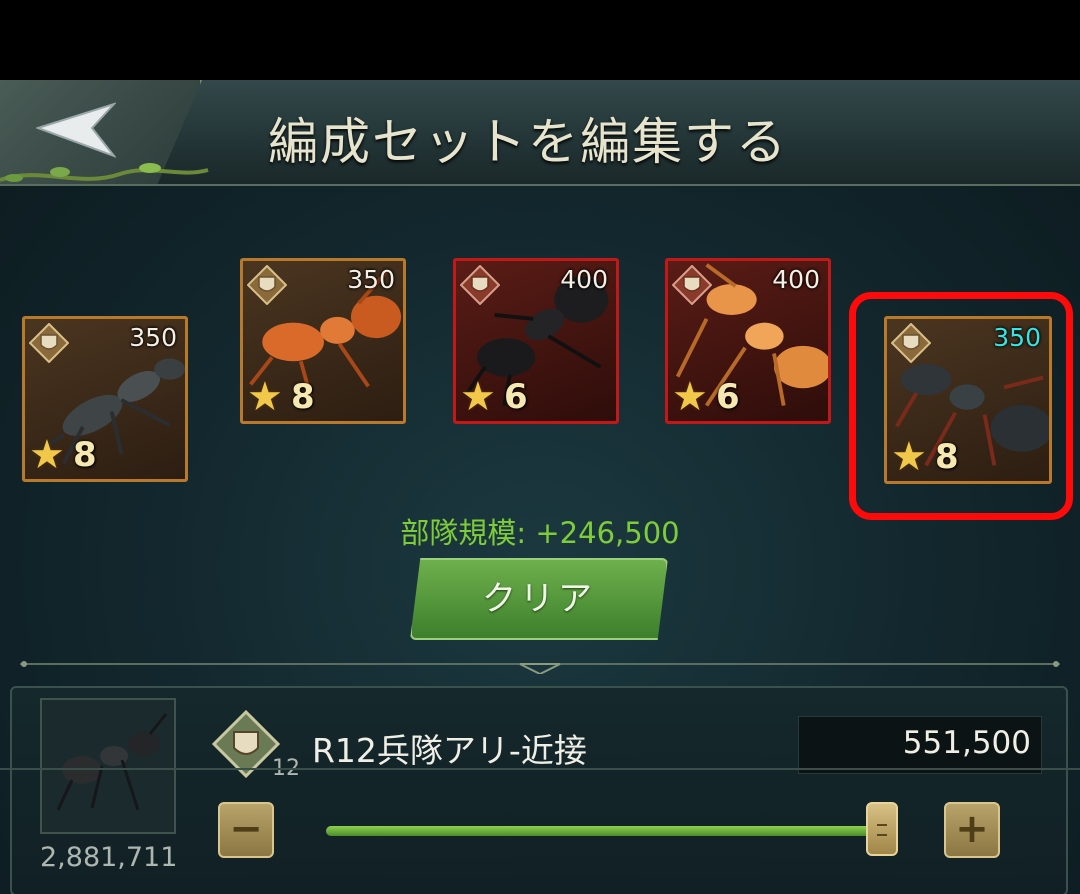  What do you see at coordinates (540, 769) in the screenshot?
I see `panel-divider` at bounding box center [540, 769].